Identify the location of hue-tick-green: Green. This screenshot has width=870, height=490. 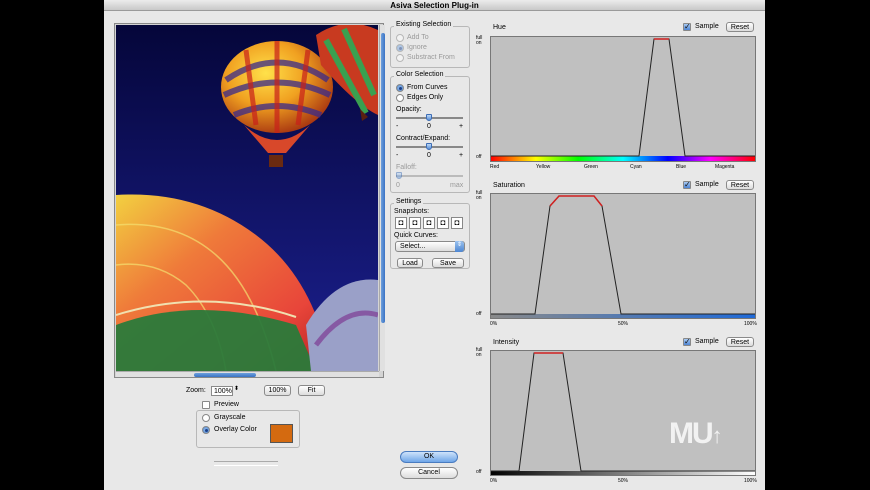
(591, 167).